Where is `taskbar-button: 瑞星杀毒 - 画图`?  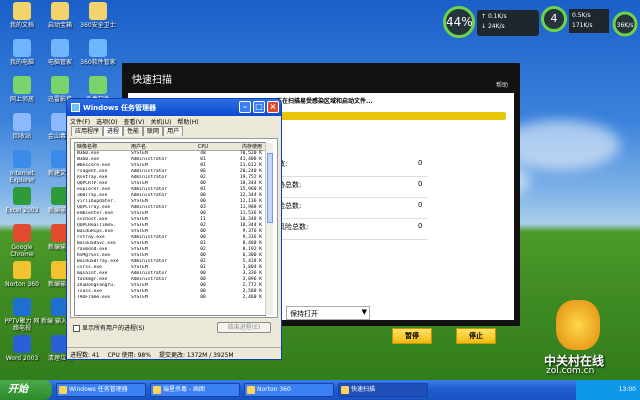 taskbar-button: 瑞星杀毒 - 画图 is located at coordinates (195, 390).